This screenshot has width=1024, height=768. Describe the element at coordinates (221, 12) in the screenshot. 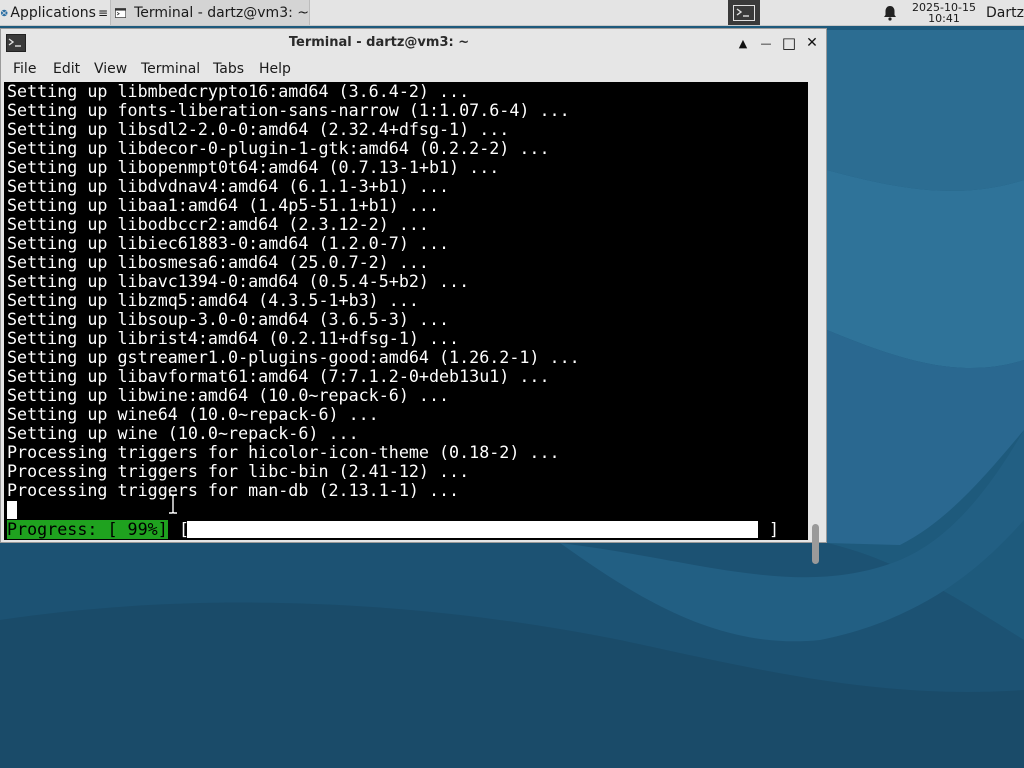

I see `taskbar-task-label: Terminal - dartz@vm3: ~` at that location.